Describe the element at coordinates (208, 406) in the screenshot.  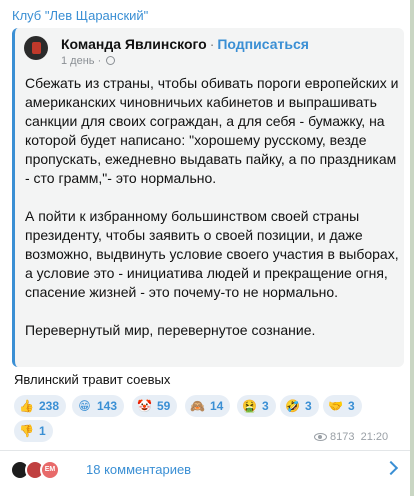
I see `reaction-see-no-evil: 🙈 14` at that location.